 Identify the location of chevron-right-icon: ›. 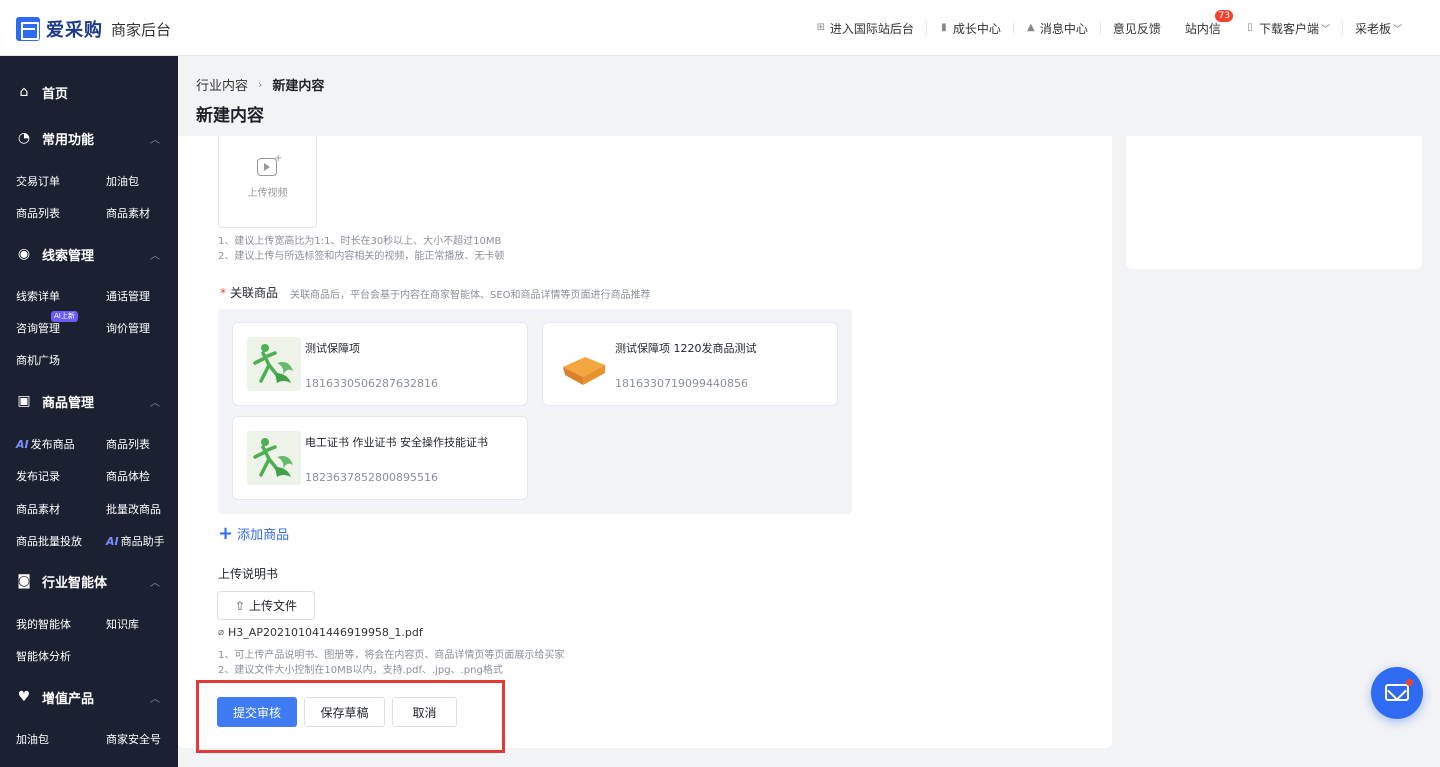
(260, 84).